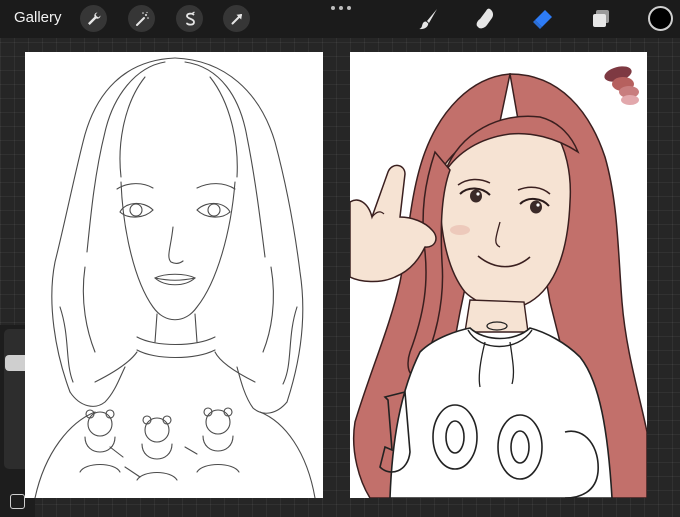  I want to click on magic-wand-icon, so click(142, 18).